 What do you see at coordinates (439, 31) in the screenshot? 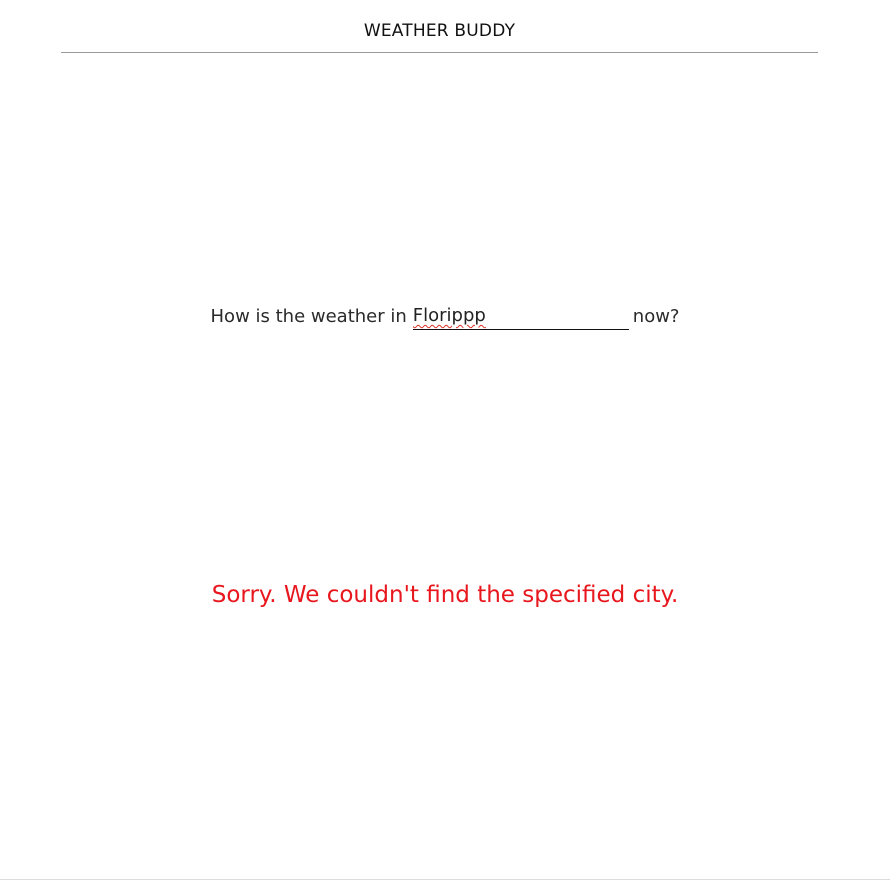
I see `app-title: WEATHER BUDDY` at bounding box center [439, 31].